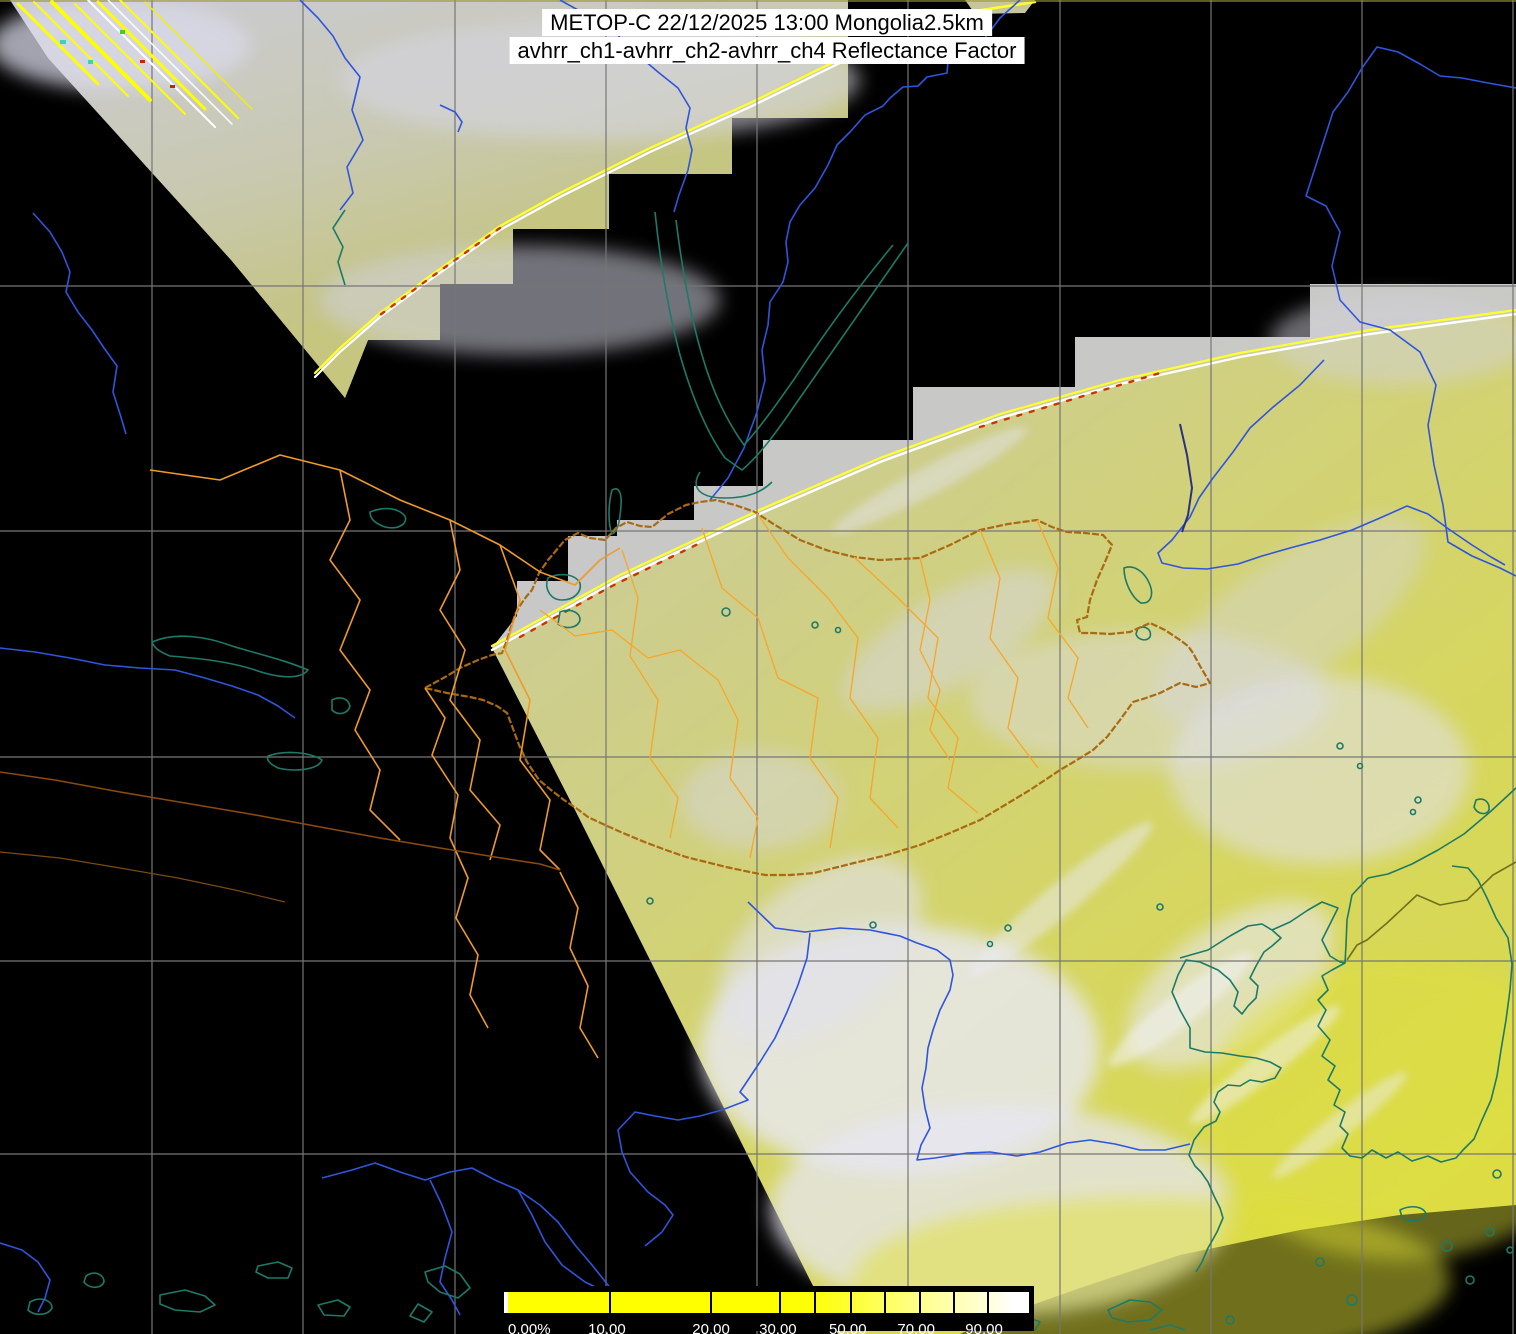 The image size is (1516, 1334). I want to click on colorbar-background: 0.00% 10.00 20.00 30.00 50.00 70.00 90.00, so click(765, 1310).